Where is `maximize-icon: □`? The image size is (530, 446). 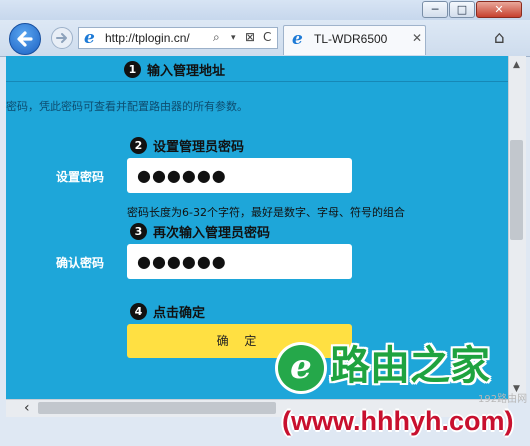
maximize-icon: □ is located at coordinates (462, 9).